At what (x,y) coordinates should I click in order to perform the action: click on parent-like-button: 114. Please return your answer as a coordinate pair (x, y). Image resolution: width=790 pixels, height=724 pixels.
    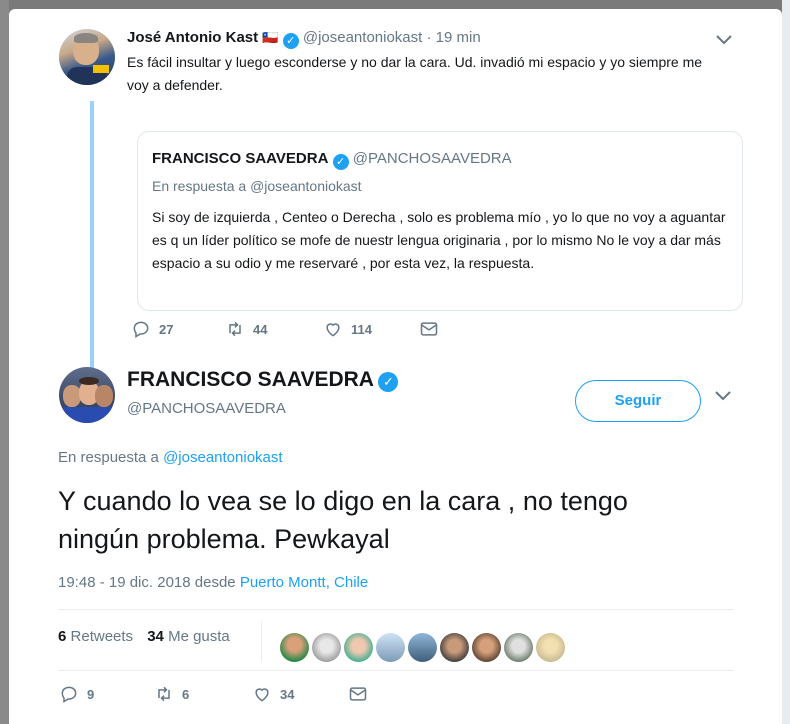
    Looking at the image, I should click on (347, 329).